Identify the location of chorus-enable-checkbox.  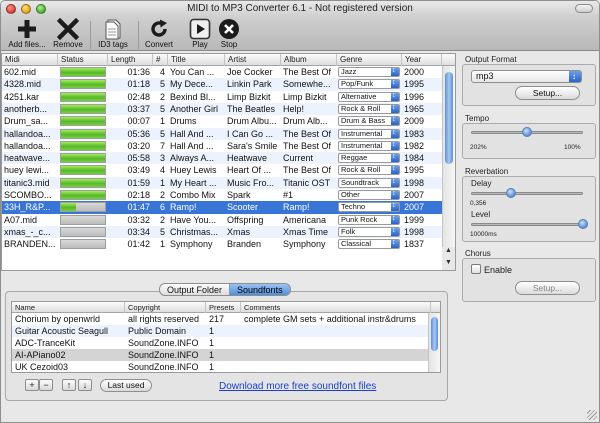
(476, 269).